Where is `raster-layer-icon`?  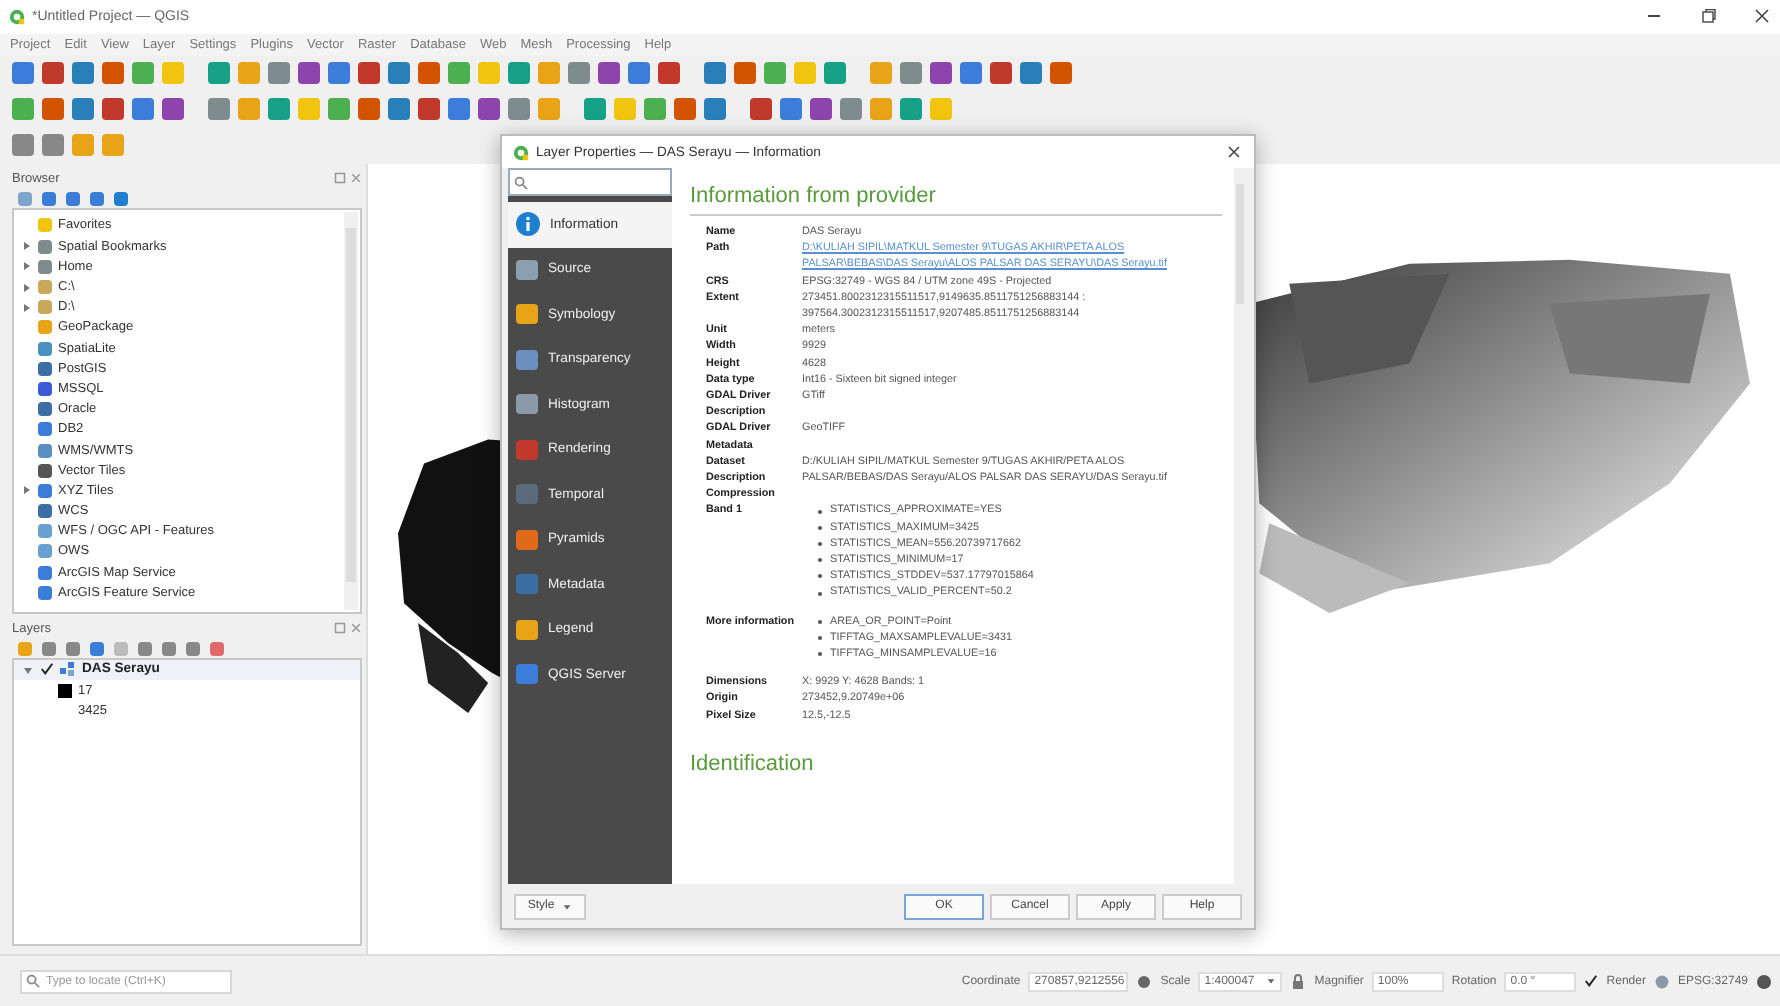
raster-layer-icon is located at coordinates (68, 669).